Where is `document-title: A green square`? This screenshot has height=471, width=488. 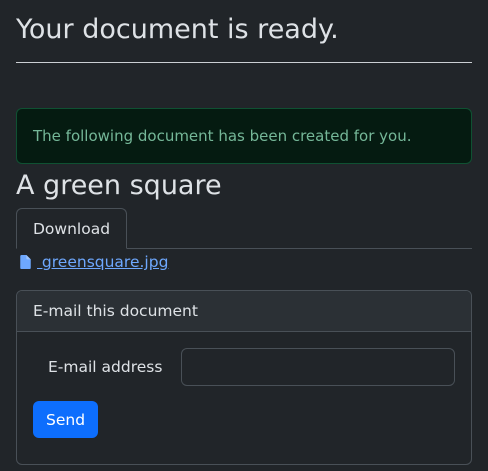
document-title: A green square is located at coordinates (119, 185).